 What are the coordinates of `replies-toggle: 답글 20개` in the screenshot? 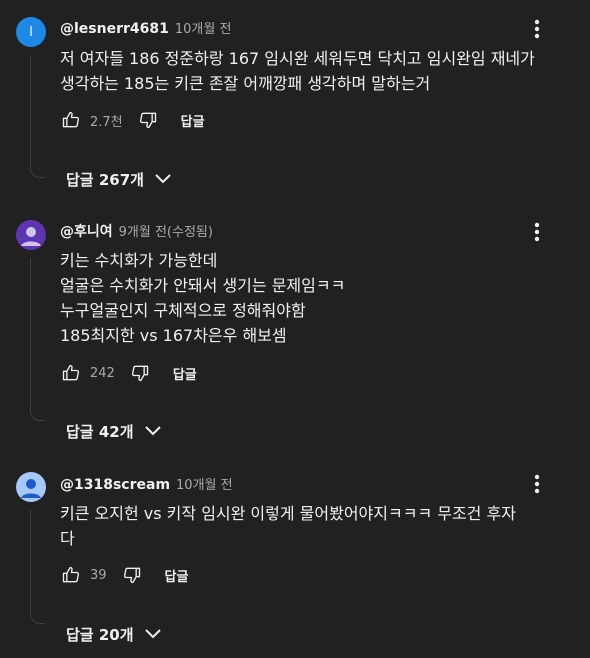 It's located at (114, 634).